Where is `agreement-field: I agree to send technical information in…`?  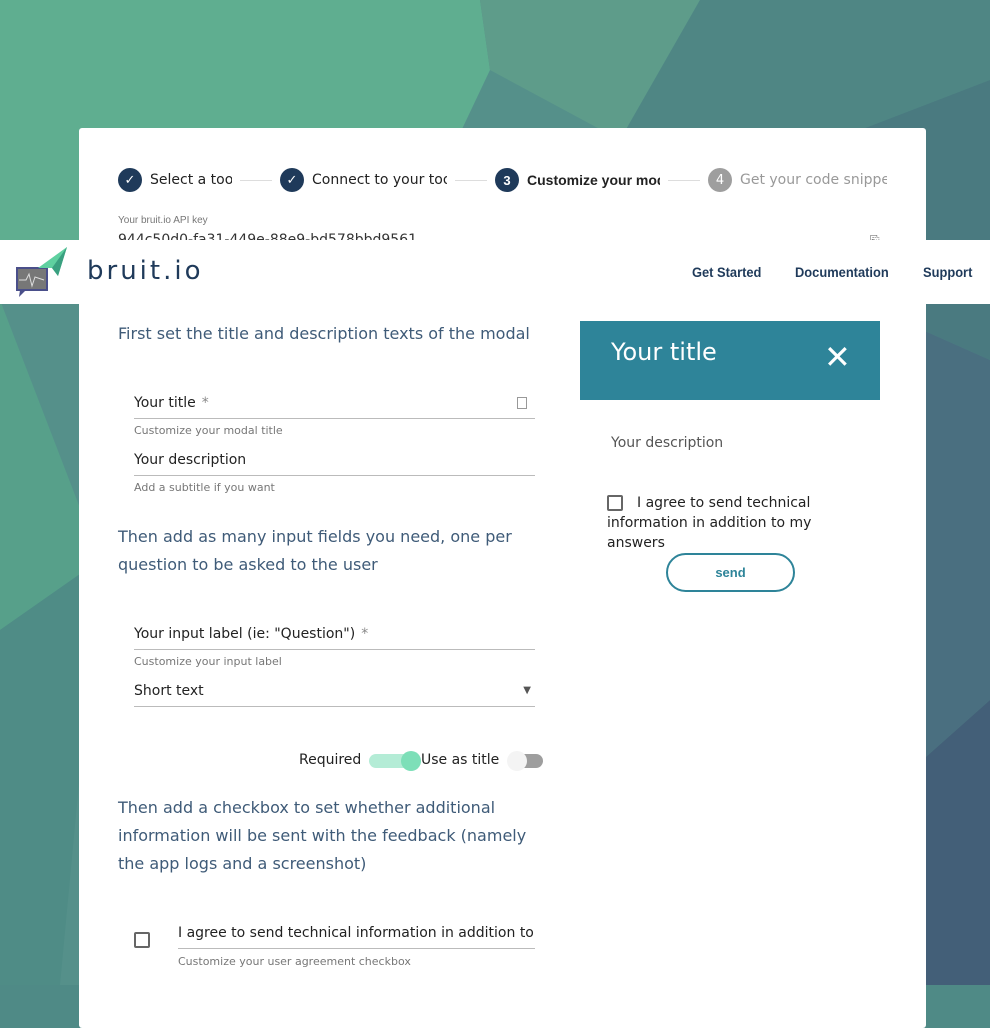
agreement-field: I agree to send technical information in… is located at coordinates (356, 937).